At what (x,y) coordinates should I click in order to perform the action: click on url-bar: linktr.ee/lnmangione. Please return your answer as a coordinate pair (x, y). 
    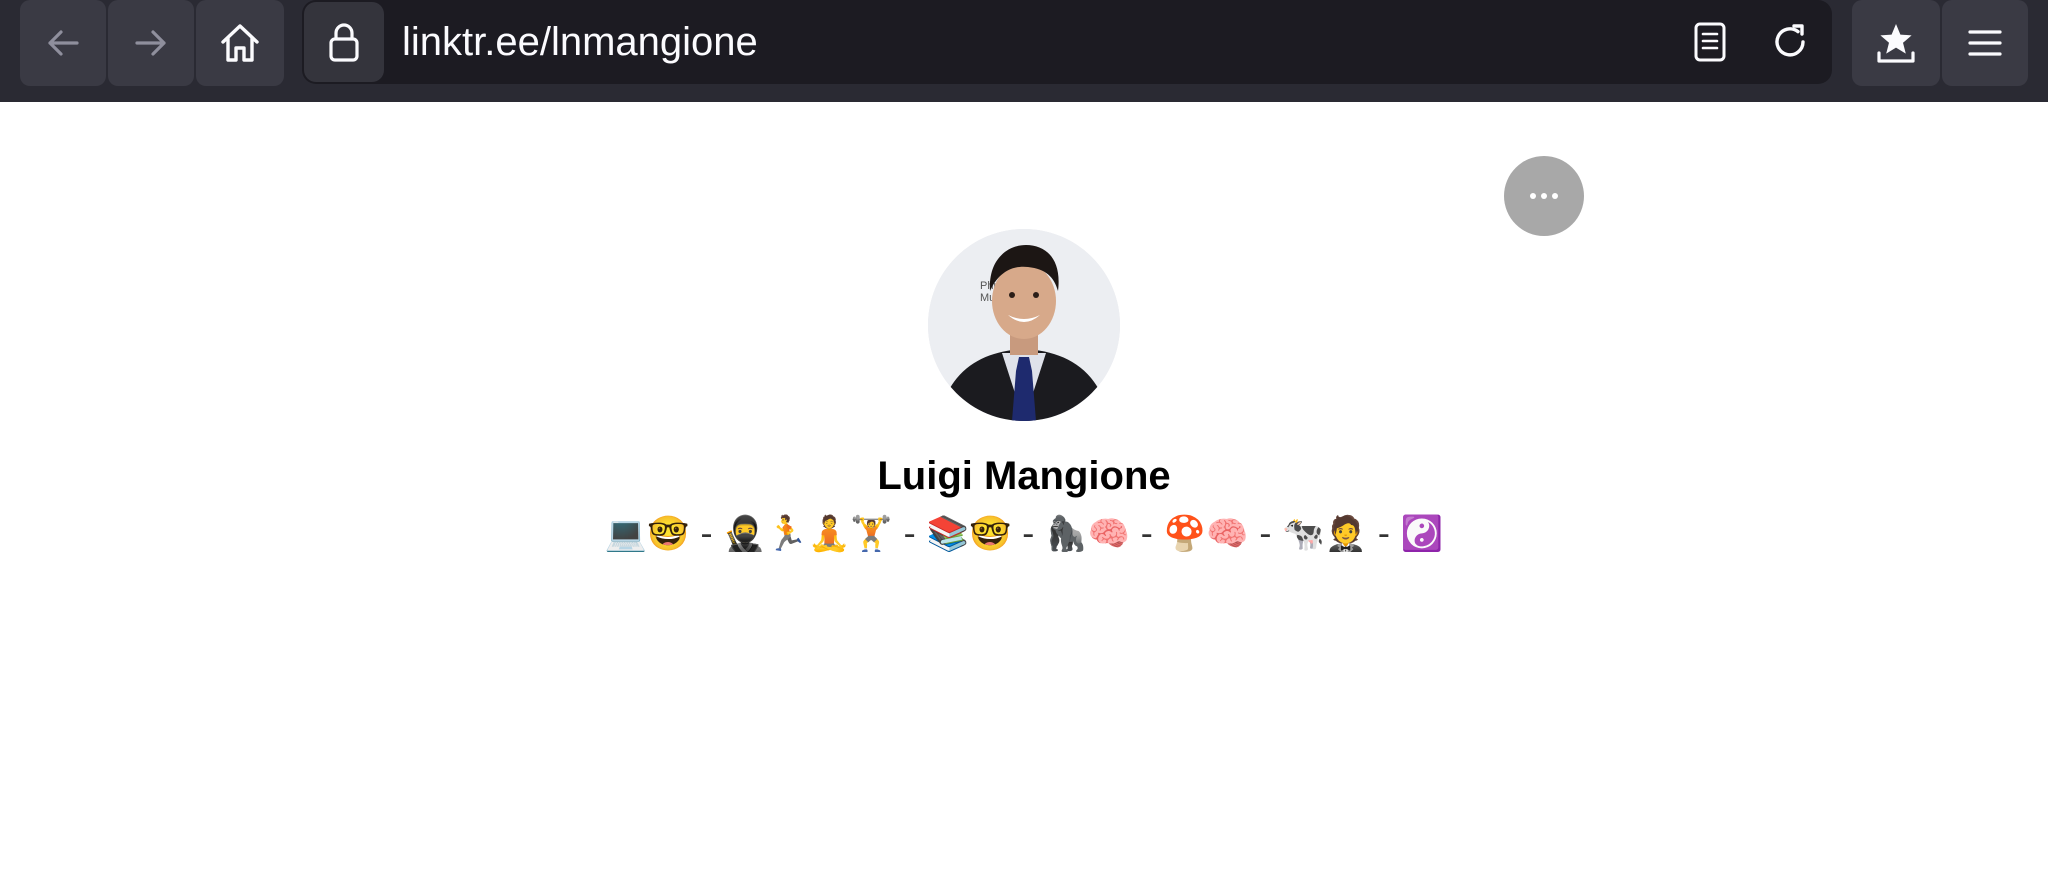
    Looking at the image, I should click on (1067, 42).